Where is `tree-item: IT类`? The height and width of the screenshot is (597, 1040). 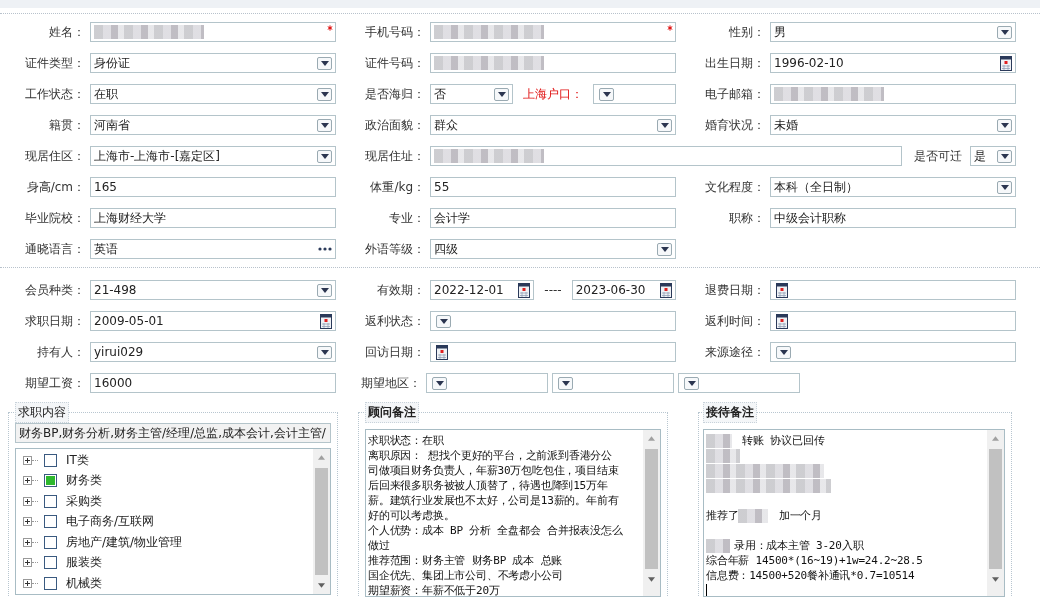
tree-item: IT类 is located at coordinates (77, 460).